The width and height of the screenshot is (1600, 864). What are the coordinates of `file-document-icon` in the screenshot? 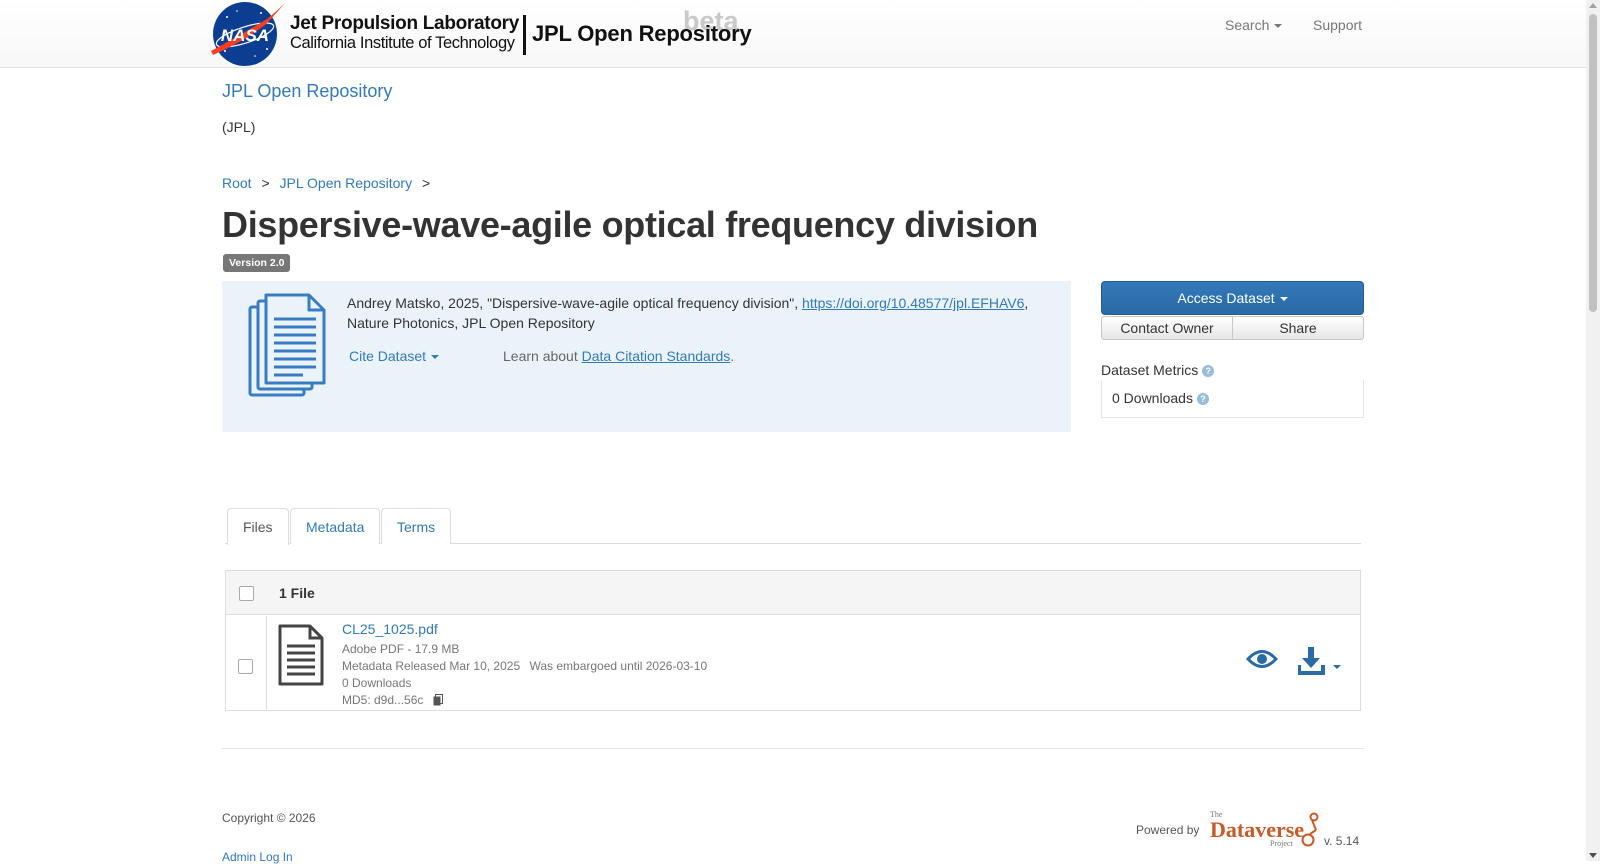 It's located at (301, 655).